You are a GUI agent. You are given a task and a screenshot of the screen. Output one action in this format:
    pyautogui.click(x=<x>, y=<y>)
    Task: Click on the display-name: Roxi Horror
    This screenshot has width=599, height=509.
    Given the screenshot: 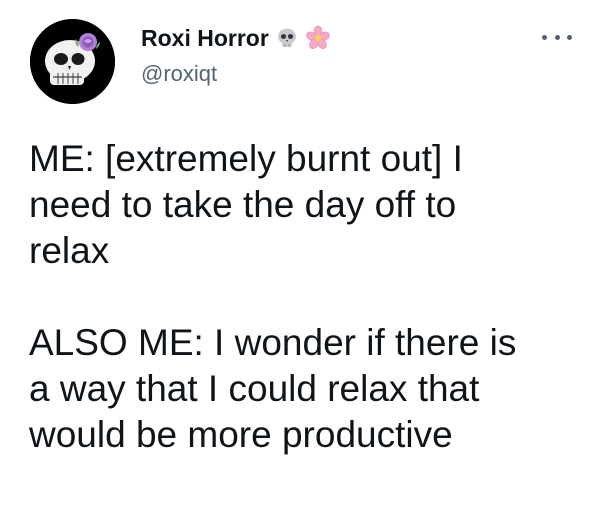 What is the action you would take?
    pyautogui.click(x=205, y=38)
    